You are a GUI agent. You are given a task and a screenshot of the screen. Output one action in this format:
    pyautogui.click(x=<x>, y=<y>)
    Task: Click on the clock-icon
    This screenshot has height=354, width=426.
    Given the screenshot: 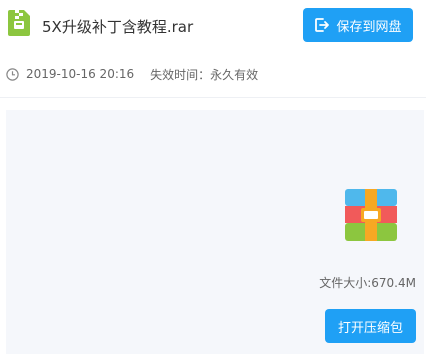 What is the action you would take?
    pyautogui.click(x=12, y=74)
    